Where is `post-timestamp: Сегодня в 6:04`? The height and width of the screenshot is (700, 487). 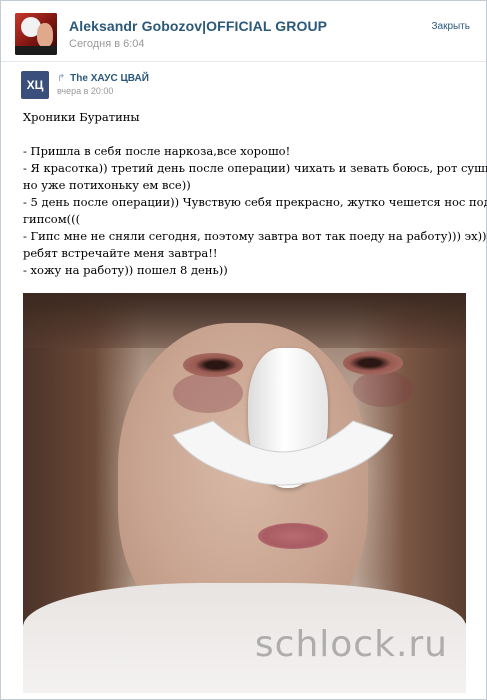 post-timestamp: Сегодня в 6:04 is located at coordinates (107, 44).